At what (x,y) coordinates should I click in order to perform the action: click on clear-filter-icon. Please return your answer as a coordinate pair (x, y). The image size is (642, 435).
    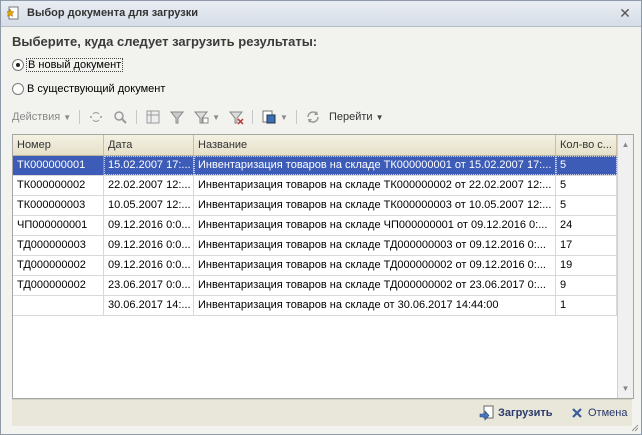
    Looking at the image, I should click on (236, 118).